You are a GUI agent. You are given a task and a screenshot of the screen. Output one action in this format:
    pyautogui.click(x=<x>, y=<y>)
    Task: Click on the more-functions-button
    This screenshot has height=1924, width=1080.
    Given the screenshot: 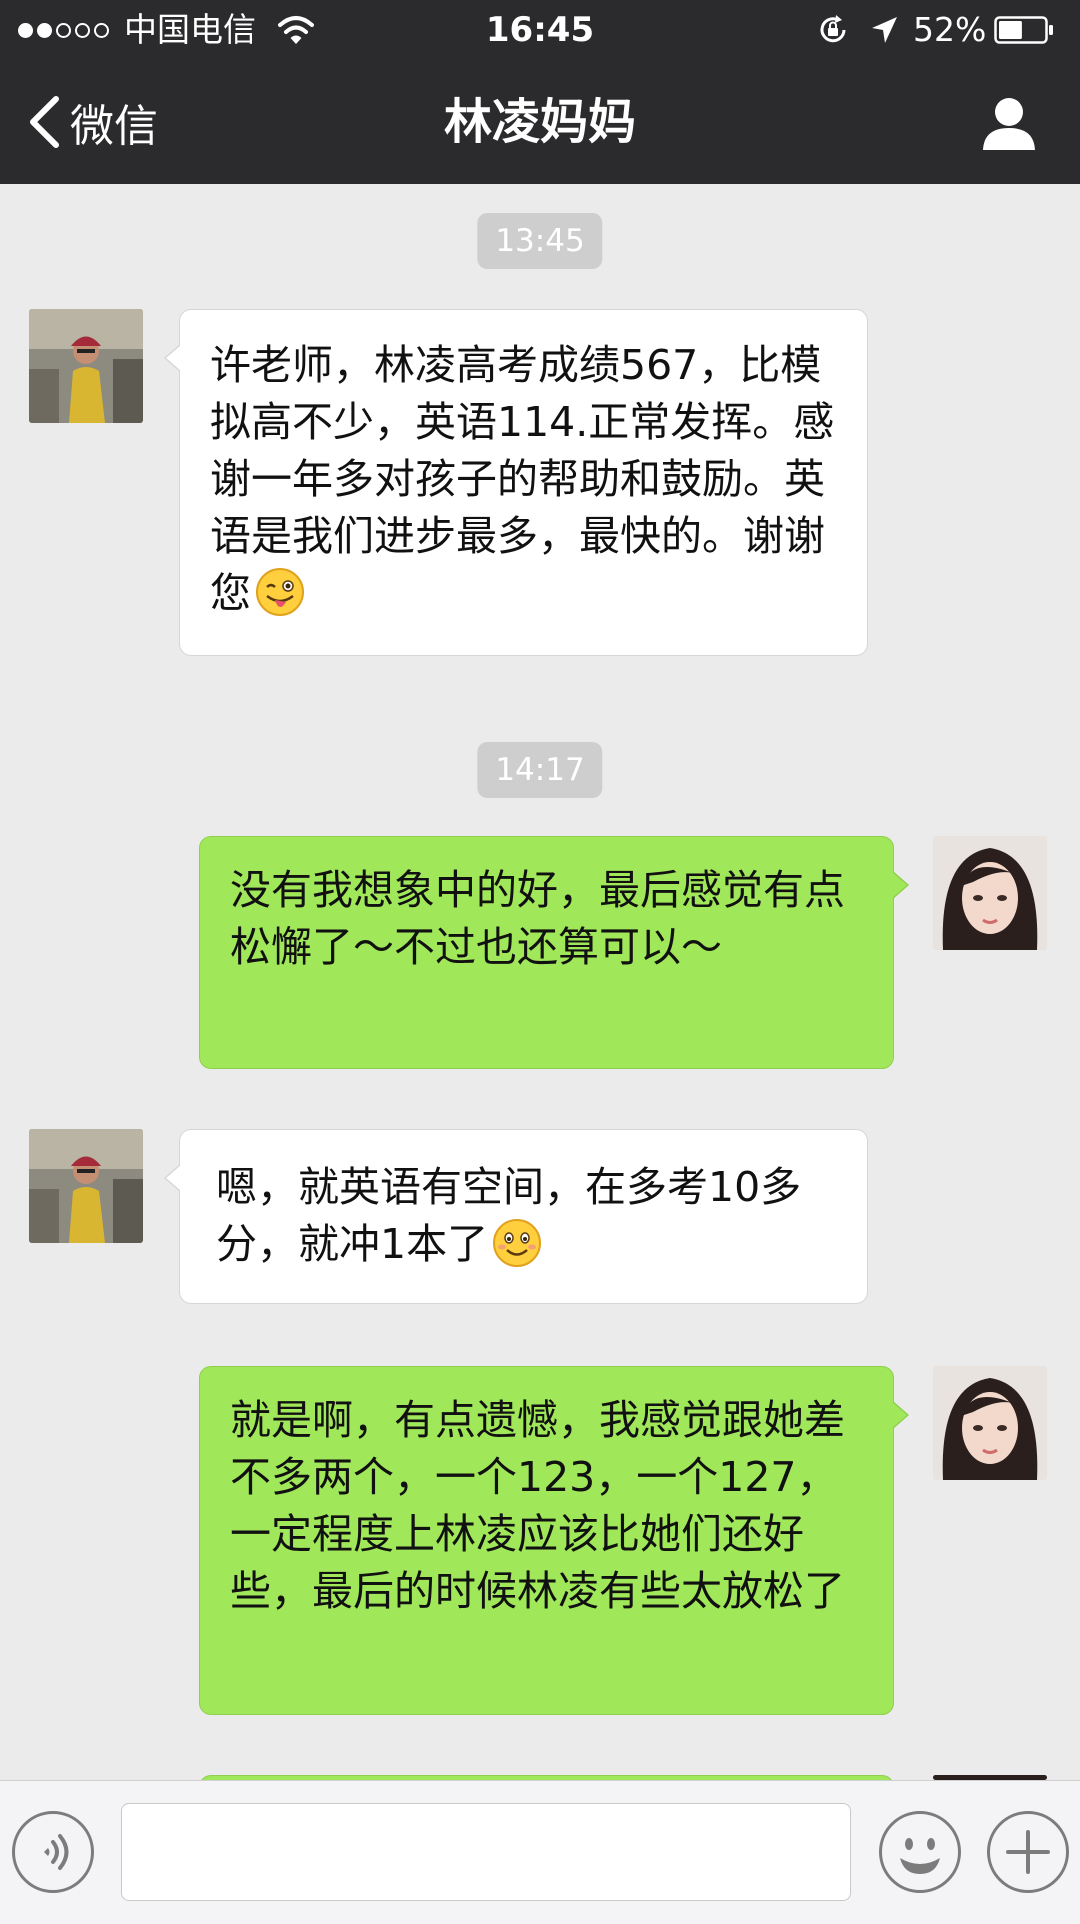 What is the action you would take?
    pyautogui.click(x=1028, y=1852)
    